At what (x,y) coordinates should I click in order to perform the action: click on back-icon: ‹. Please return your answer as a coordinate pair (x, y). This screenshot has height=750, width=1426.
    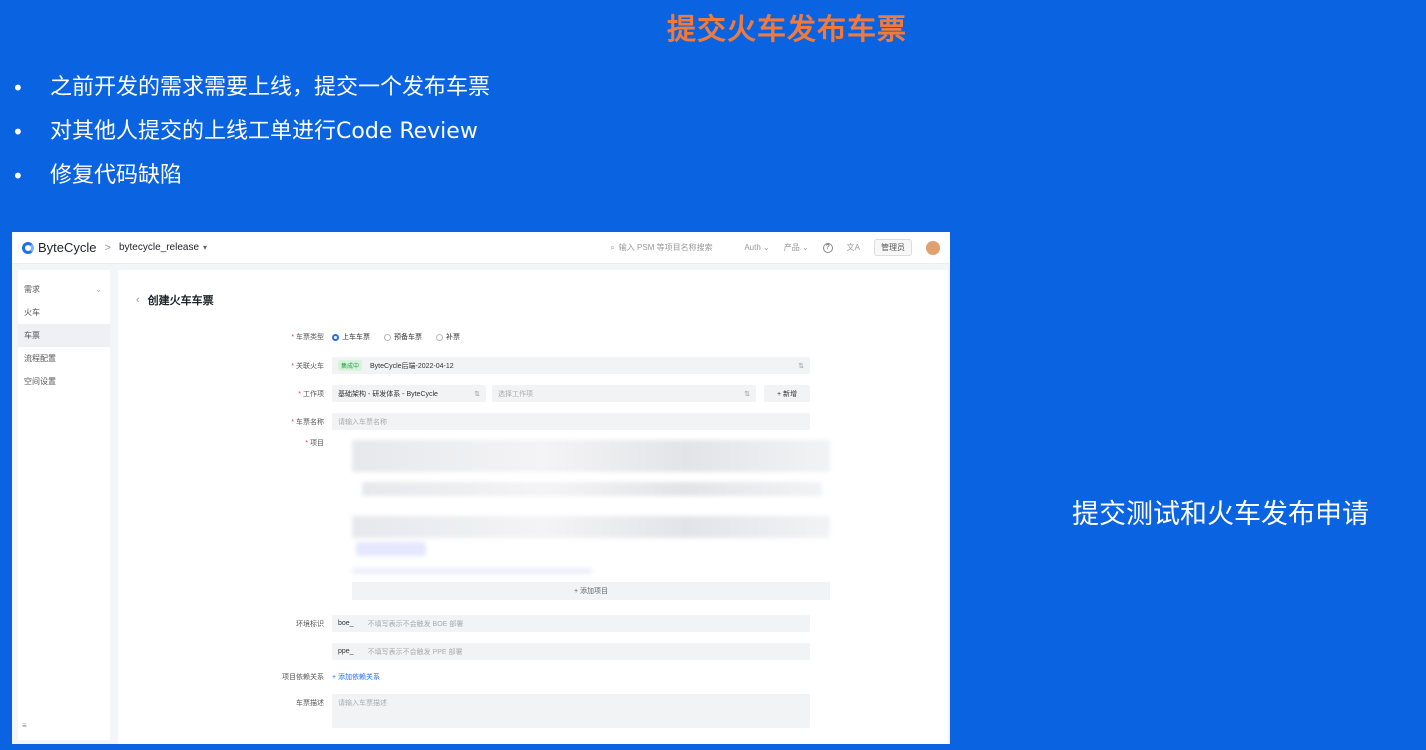
    Looking at the image, I should click on (138, 300).